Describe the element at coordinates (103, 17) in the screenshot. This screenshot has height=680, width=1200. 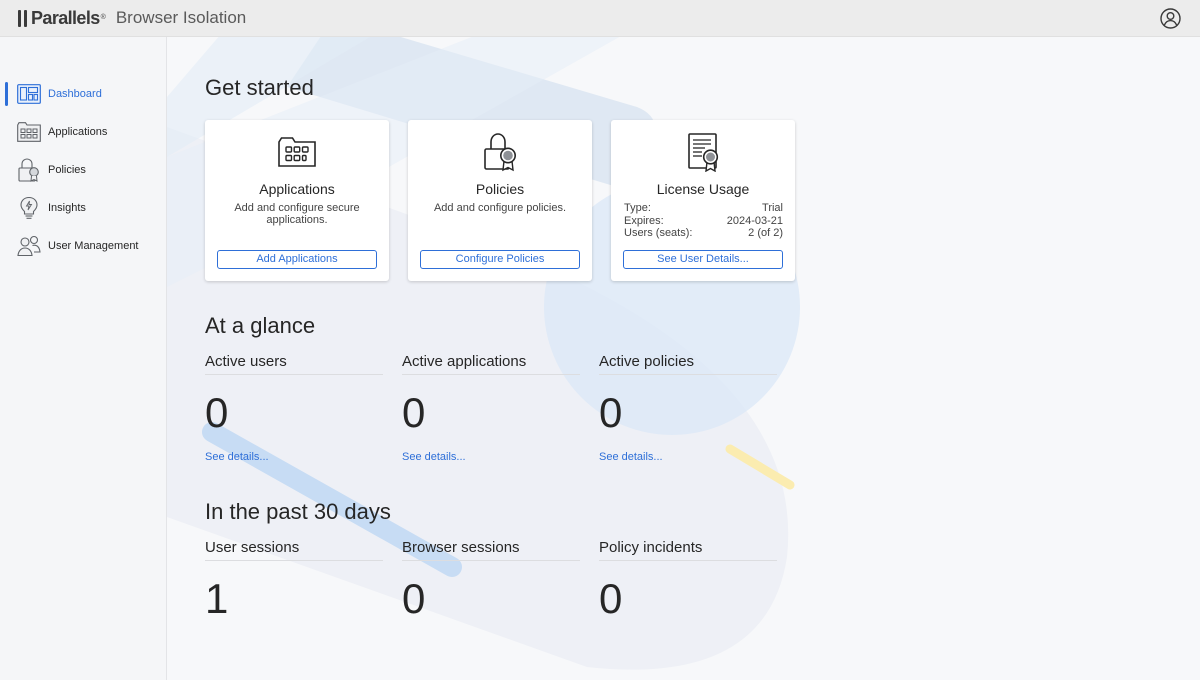
I see `registered-mark: ®` at that location.